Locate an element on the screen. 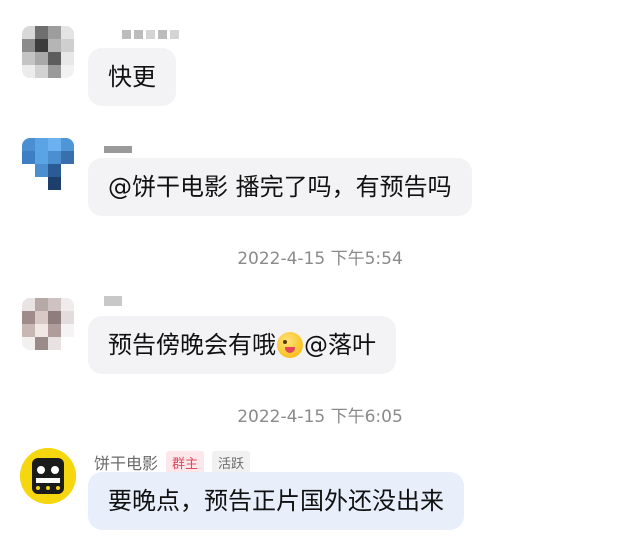 The height and width of the screenshot is (546, 640). message-text: 要晚点，预告正片国外还没出来 is located at coordinates (276, 501).